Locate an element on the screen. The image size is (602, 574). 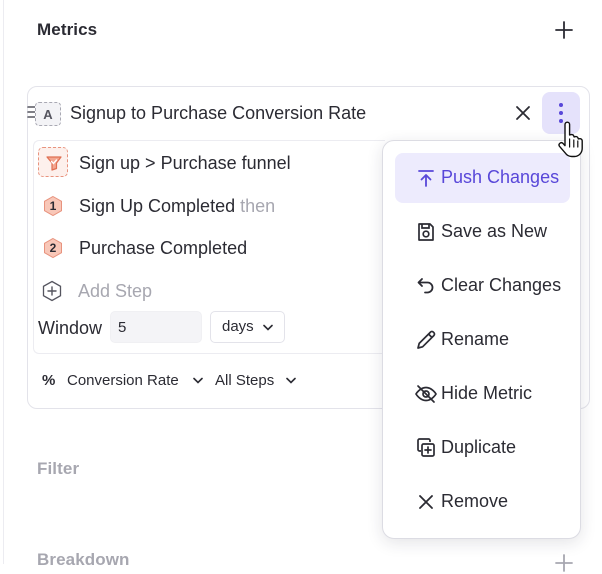
menu-item-duplicate: Duplicate is located at coordinates (482, 448).